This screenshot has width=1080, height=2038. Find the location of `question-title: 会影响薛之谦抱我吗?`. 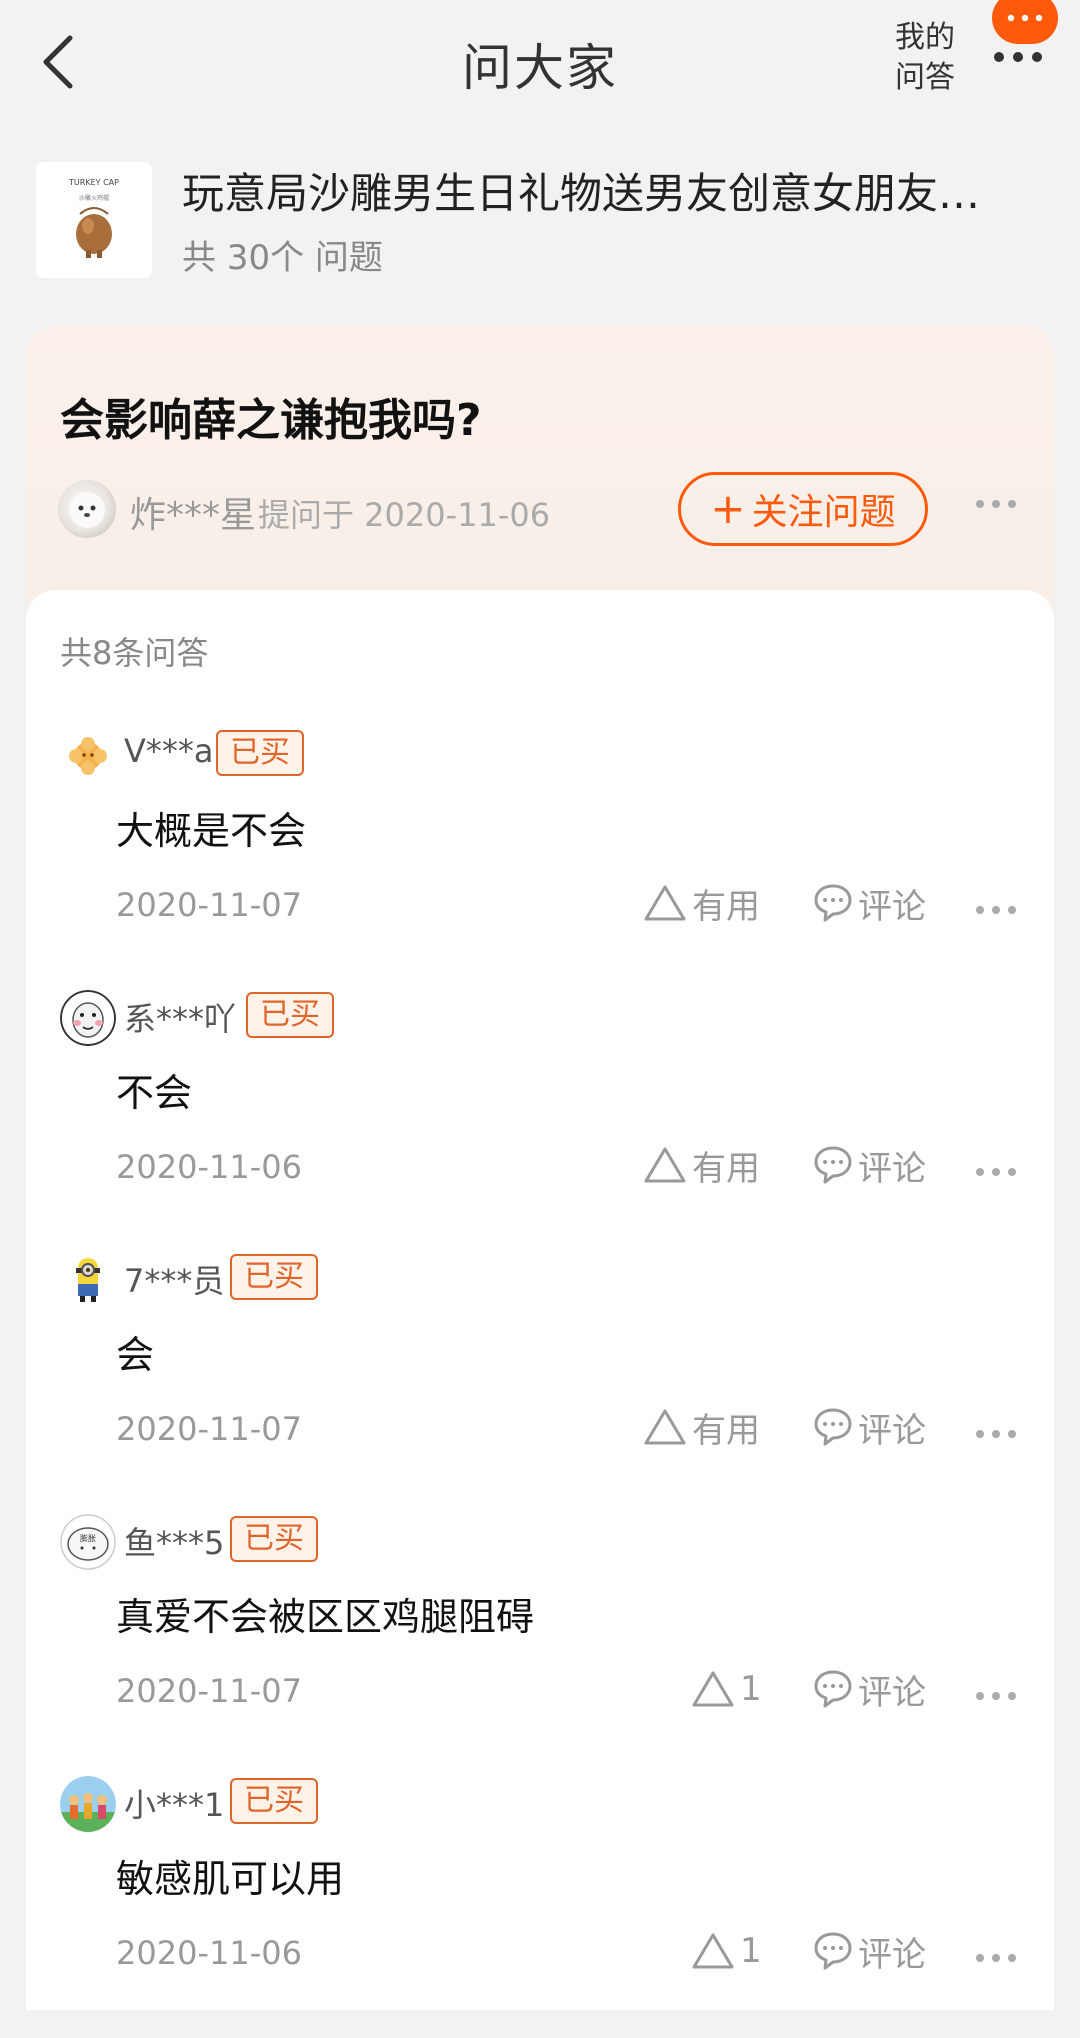

question-title: 会影响薛之谦抱我吗? is located at coordinates (271, 420).